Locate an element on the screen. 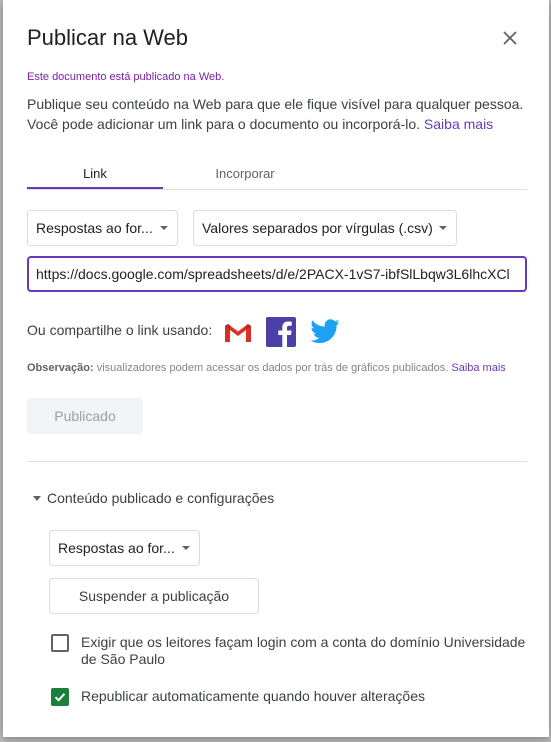 The width and height of the screenshot is (551, 742). require-login-checkbox is located at coordinates (60, 643).